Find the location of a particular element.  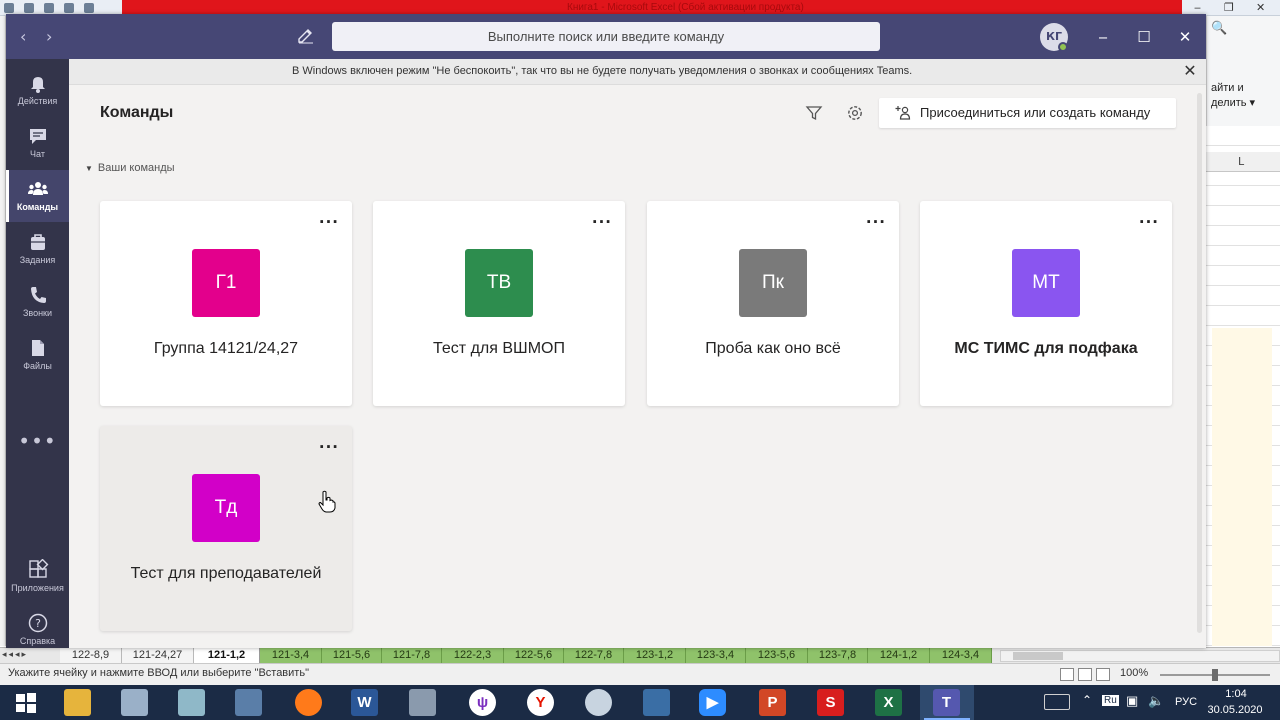

rail-item-teams: Команды is located at coordinates (37, 196).